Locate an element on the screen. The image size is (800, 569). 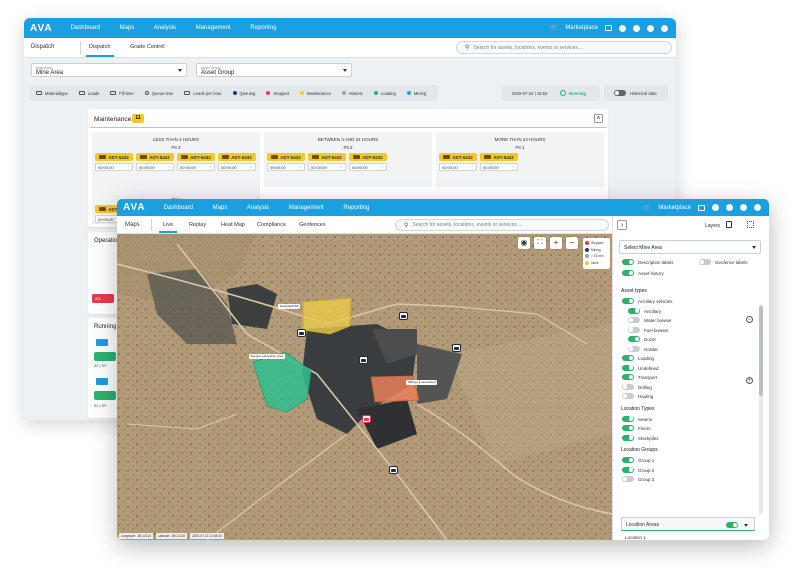
location-area-item: Location 1 is located at coordinates (688, 535).